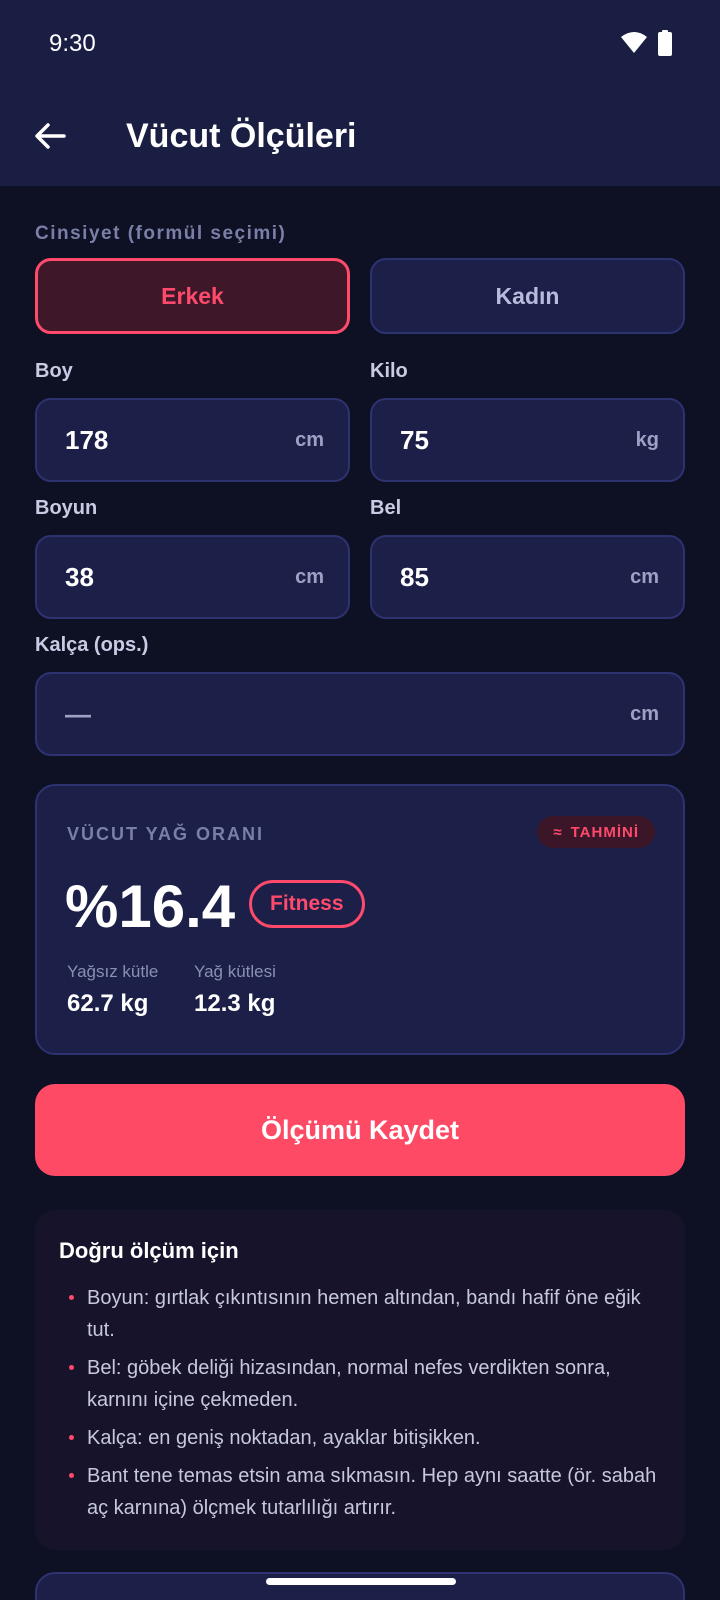 Image resolution: width=720 pixels, height=1600 pixels. Describe the element at coordinates (360, 1586) in the screenshot. I see `next-card` at that location.